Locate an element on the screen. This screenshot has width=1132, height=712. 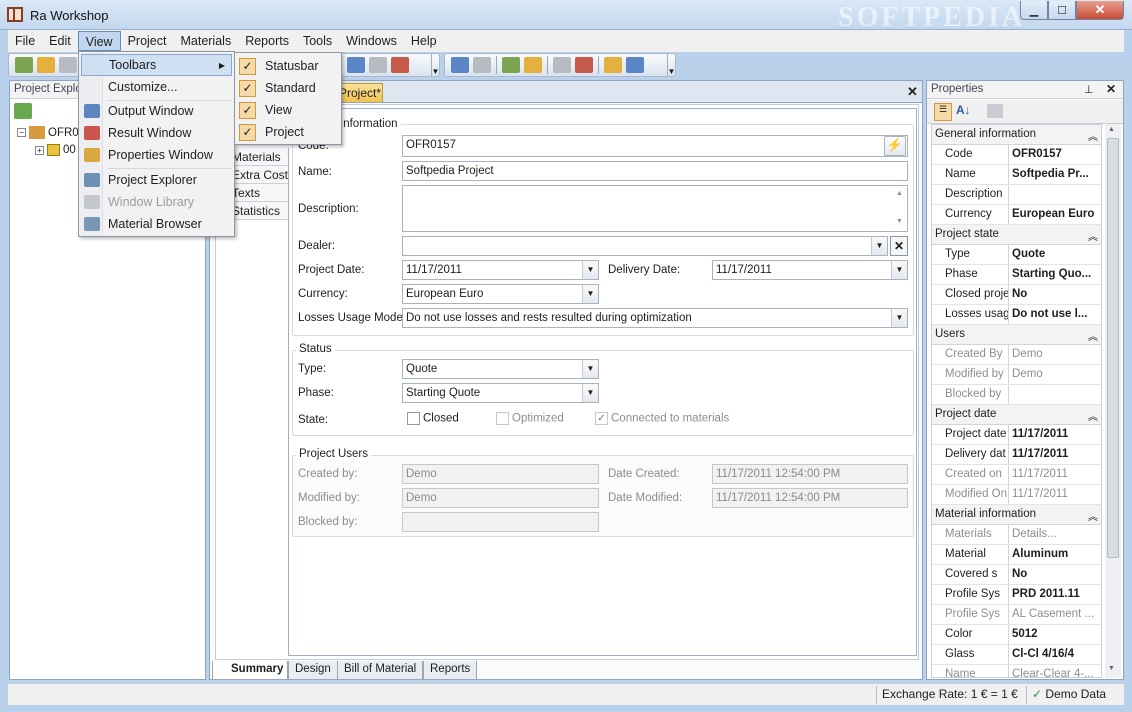
property-value: Cl-Cl 4/16/4 is located at coordinates (1055, 654).